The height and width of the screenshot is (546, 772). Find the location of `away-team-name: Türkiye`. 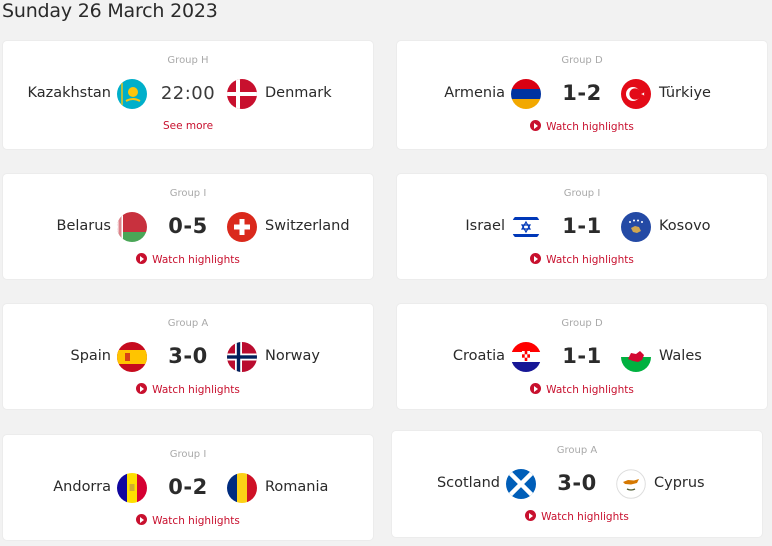

away-team-name: Türkiye is located at coordinates (685, 93).